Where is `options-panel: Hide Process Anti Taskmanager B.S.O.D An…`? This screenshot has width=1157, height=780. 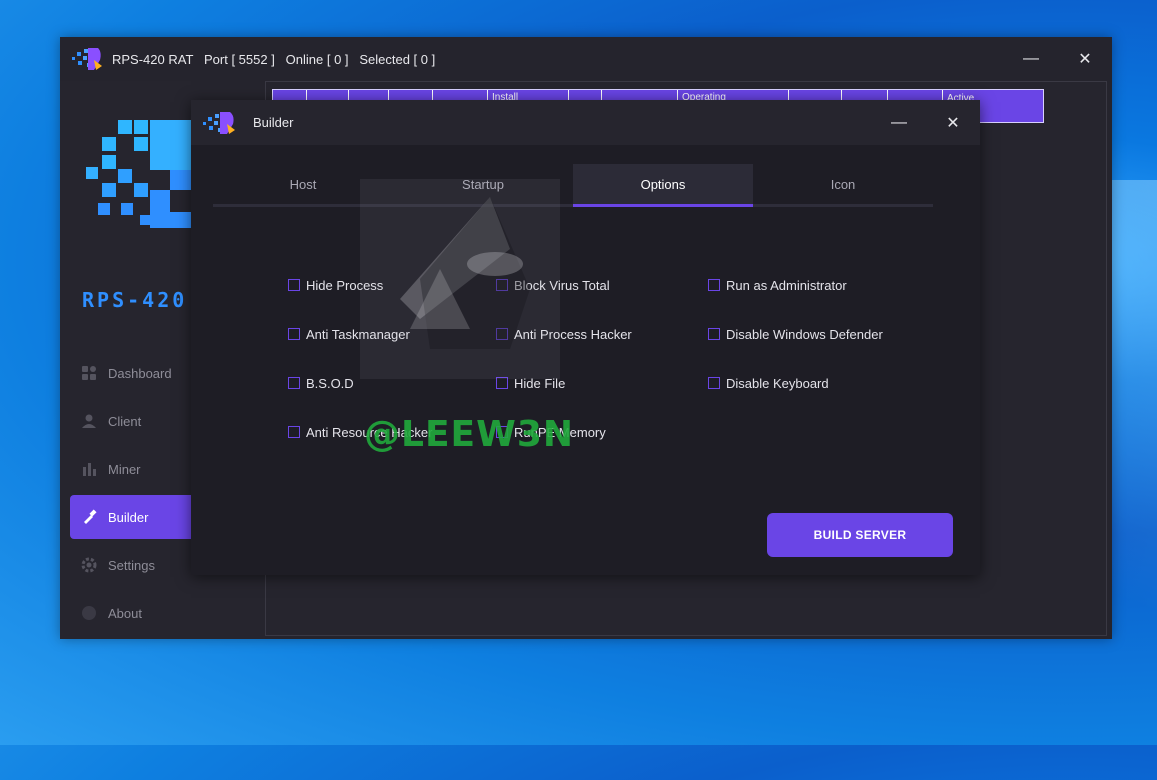 options-panel: Hide Process Anti Taskmanager B.S.O.D An… is located at coordinates (608, 375).